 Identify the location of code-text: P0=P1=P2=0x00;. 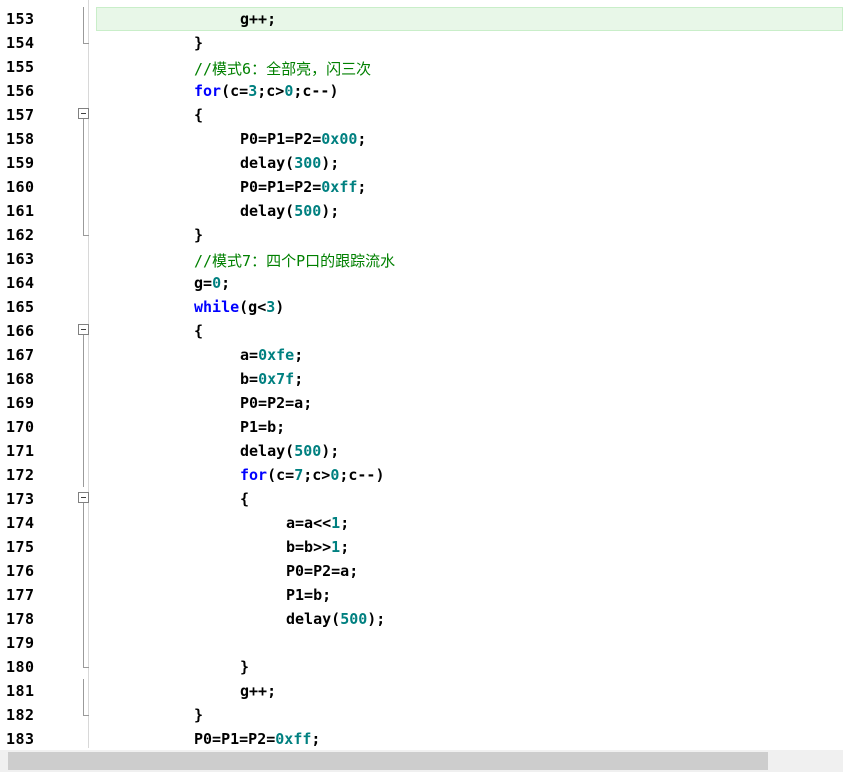
(303, 139).